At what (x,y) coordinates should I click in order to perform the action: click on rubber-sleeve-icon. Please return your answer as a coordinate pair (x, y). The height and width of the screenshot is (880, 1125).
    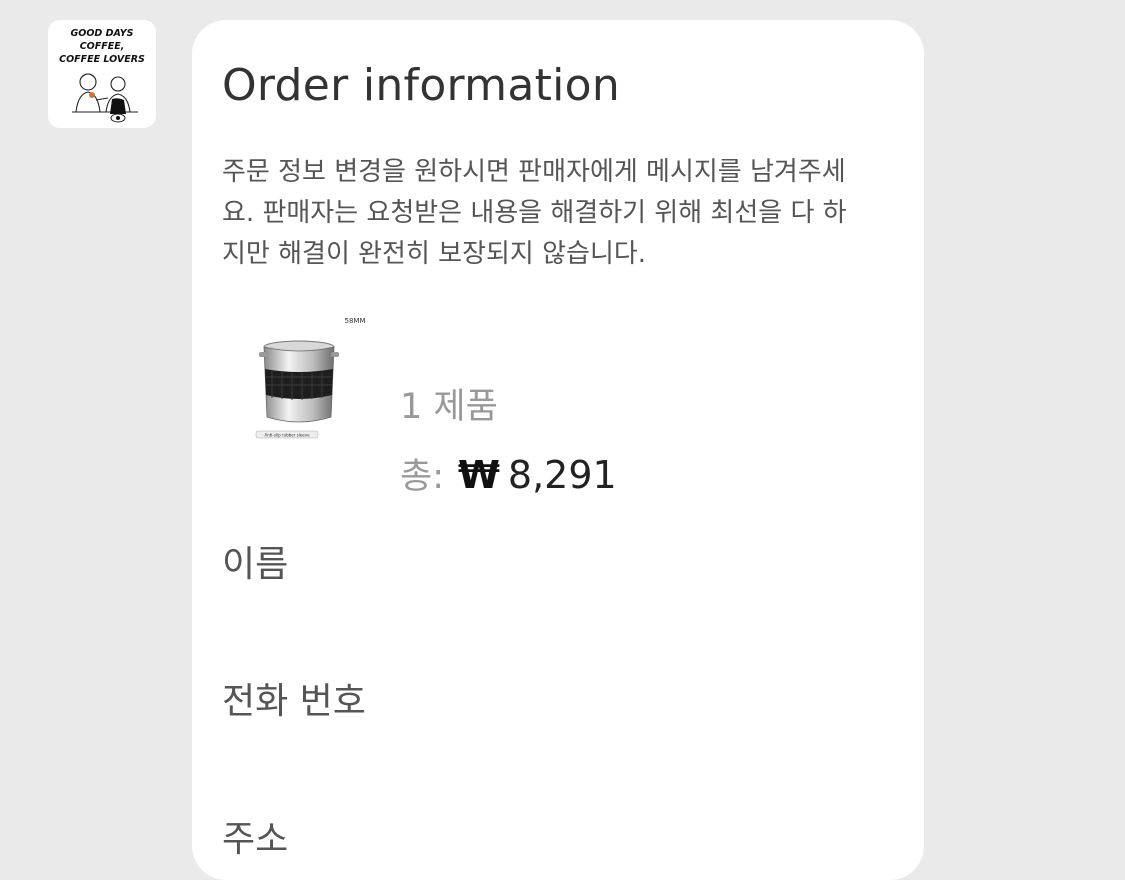
    Looking at the image, I should click on (299, 384).